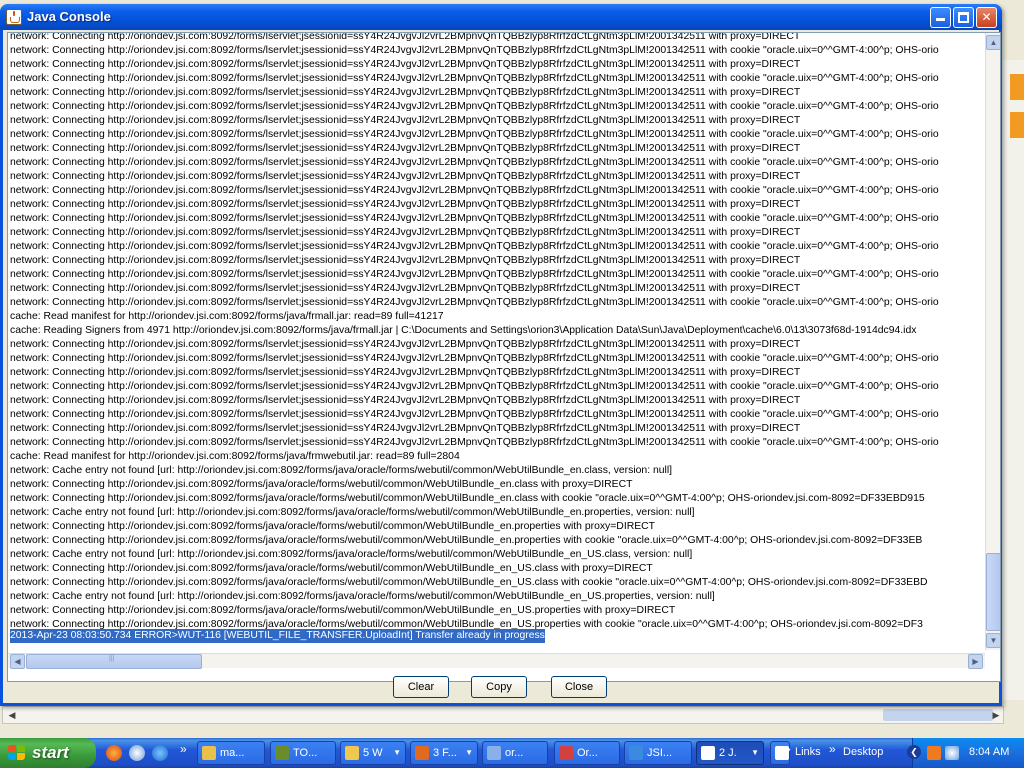 The image size is (1024, 768). What do you see at coordinates (1017, 125) in the screenshot?
I see `background-orange-tab` at bounding box center [1017, 125].